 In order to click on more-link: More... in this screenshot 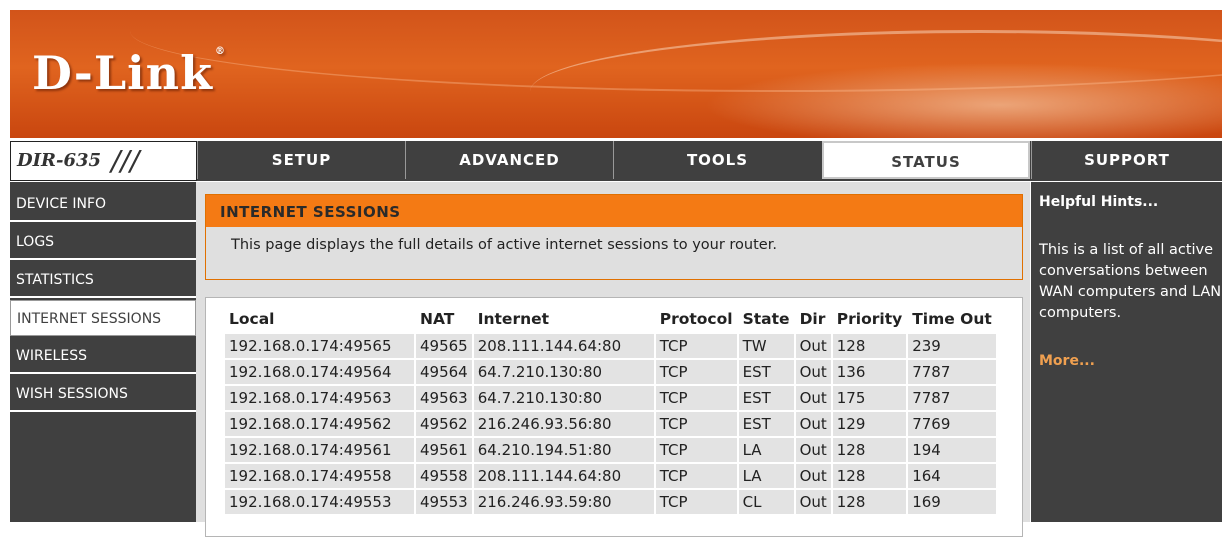, I will do `click(1067, 361)`.